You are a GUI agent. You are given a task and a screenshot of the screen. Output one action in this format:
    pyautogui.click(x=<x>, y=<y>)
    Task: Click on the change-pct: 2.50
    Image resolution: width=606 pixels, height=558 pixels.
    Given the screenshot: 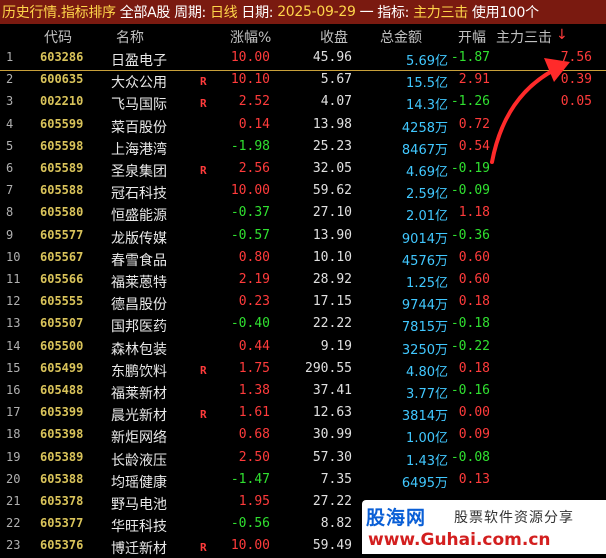 What is the action you would take?
    pyautogui.click(x=254, y=457)
    